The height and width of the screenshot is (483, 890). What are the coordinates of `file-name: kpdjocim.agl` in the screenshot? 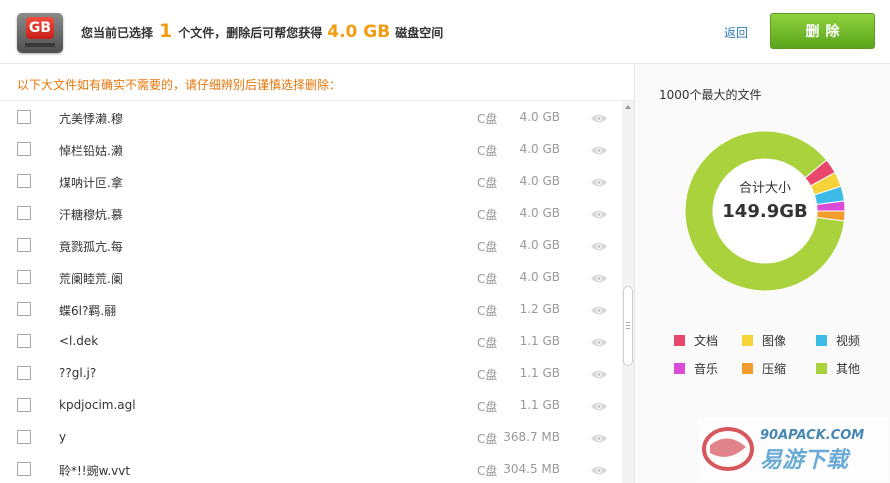 It's located at (97, 405).